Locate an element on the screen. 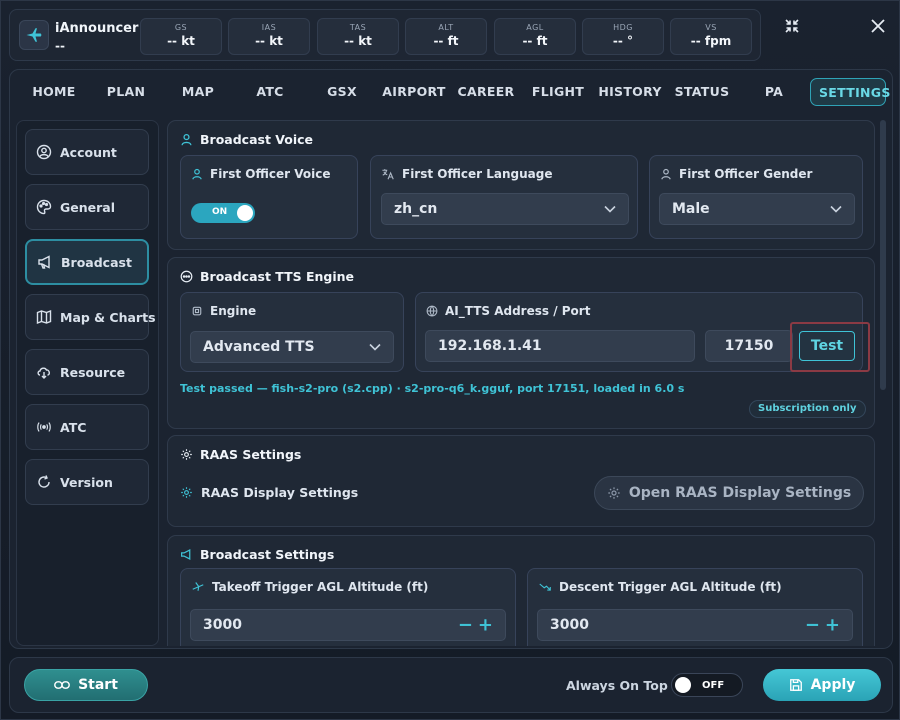 The image size is (900, 720). stat-label: AGL is located at coordinates (535, 27).